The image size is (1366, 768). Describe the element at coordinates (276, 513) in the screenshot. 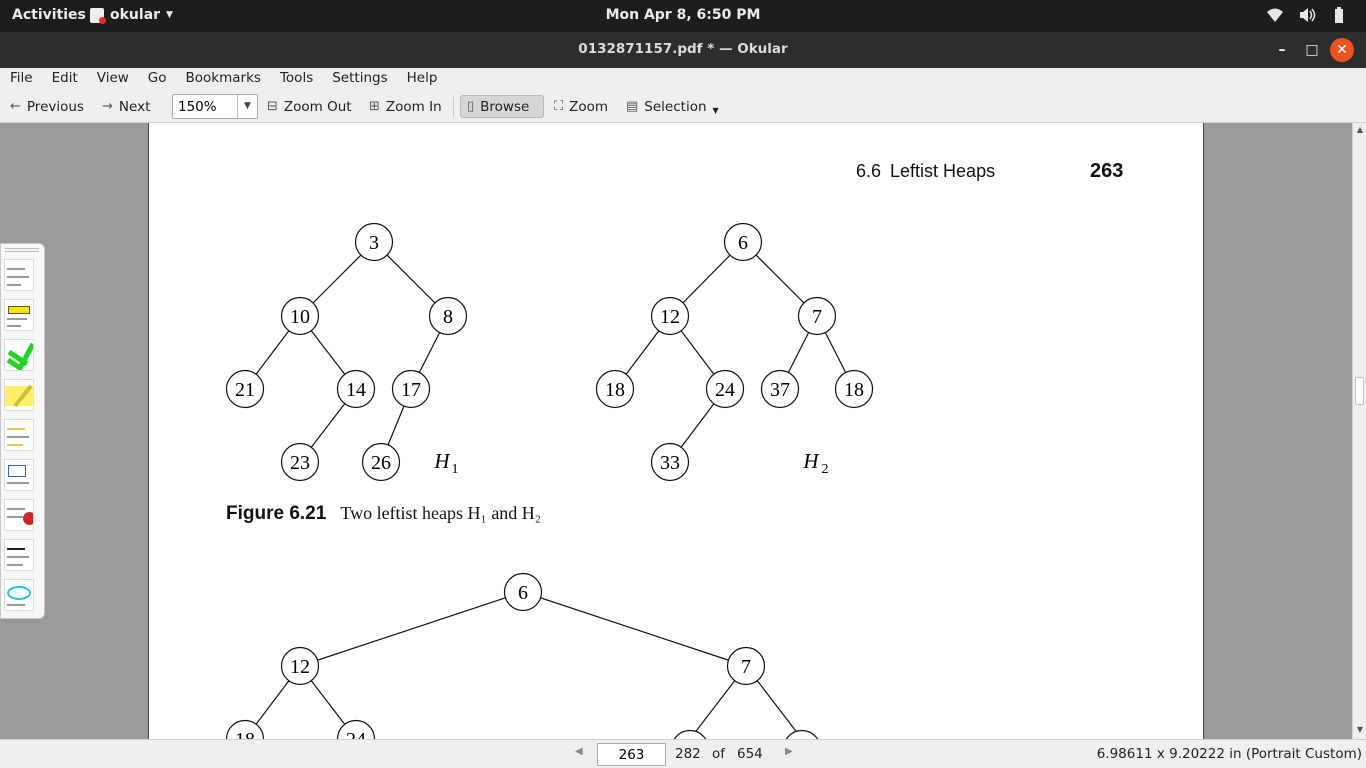

I see `figure-label: Figure 6.21` at that location.